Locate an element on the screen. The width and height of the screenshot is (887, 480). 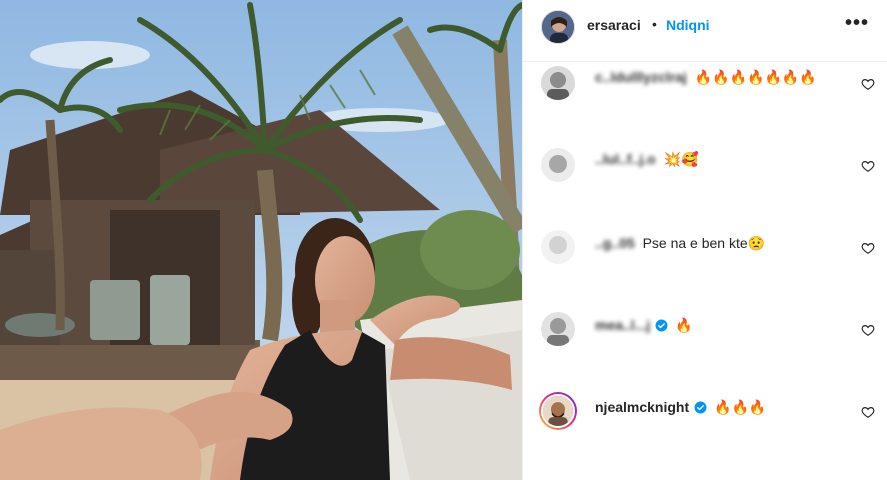
comment-username: mea..l...j is located at coordinates (622, 325).